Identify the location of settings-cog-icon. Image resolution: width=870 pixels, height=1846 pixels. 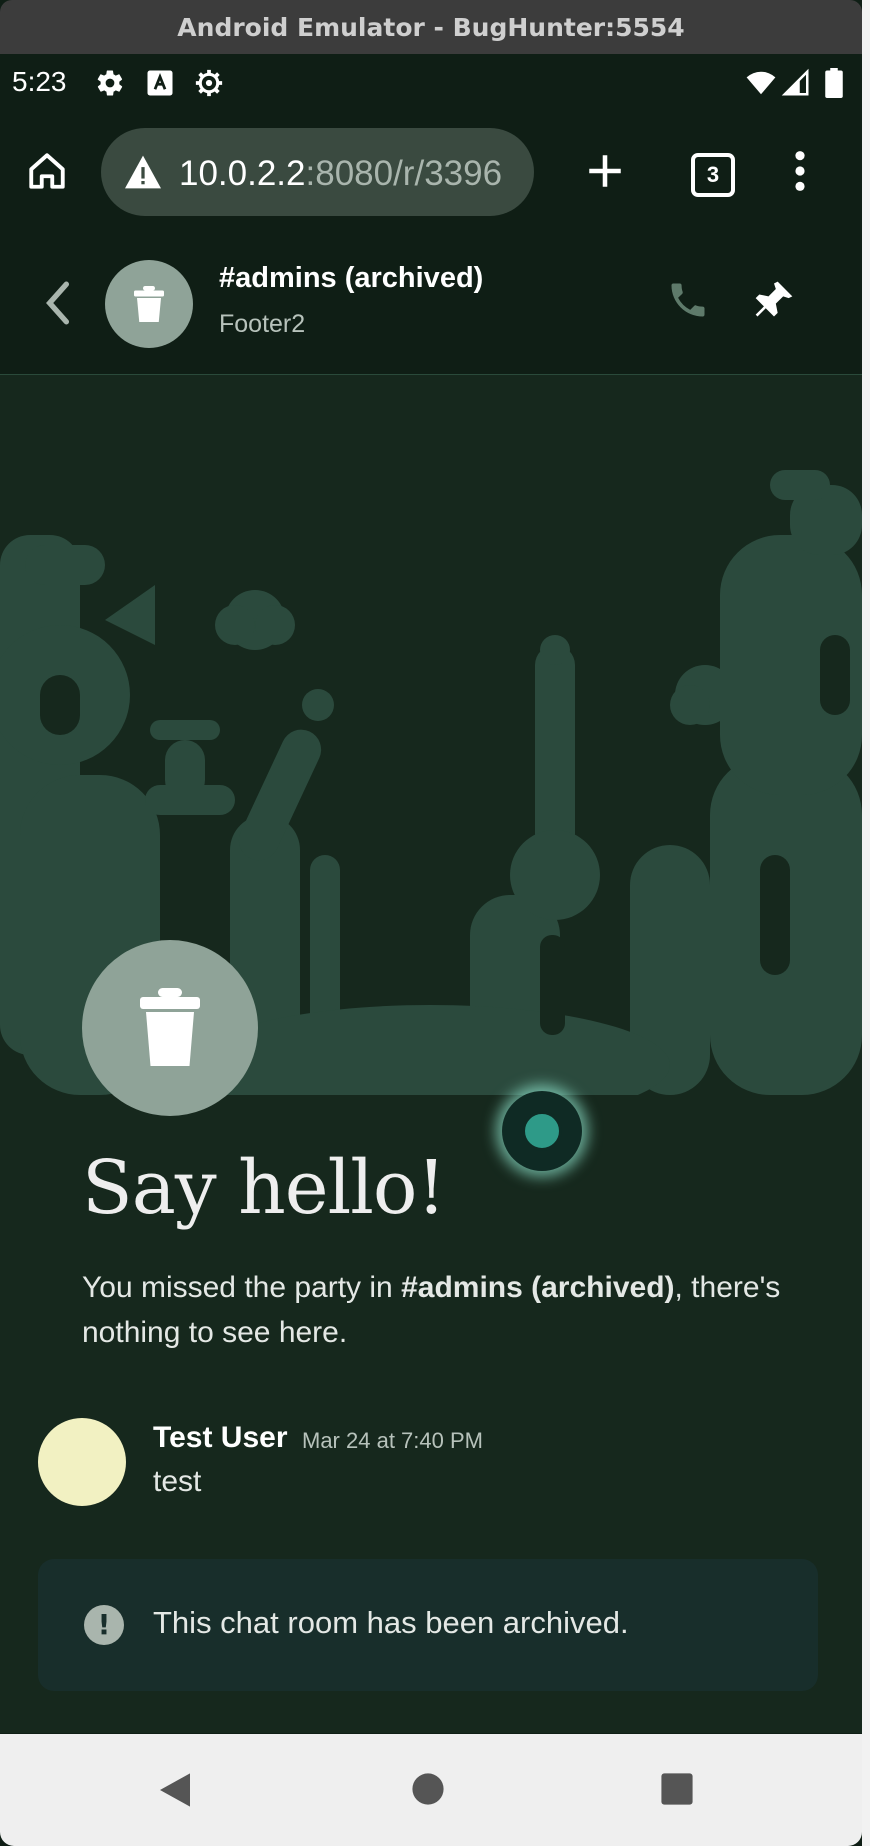
(209, 83).